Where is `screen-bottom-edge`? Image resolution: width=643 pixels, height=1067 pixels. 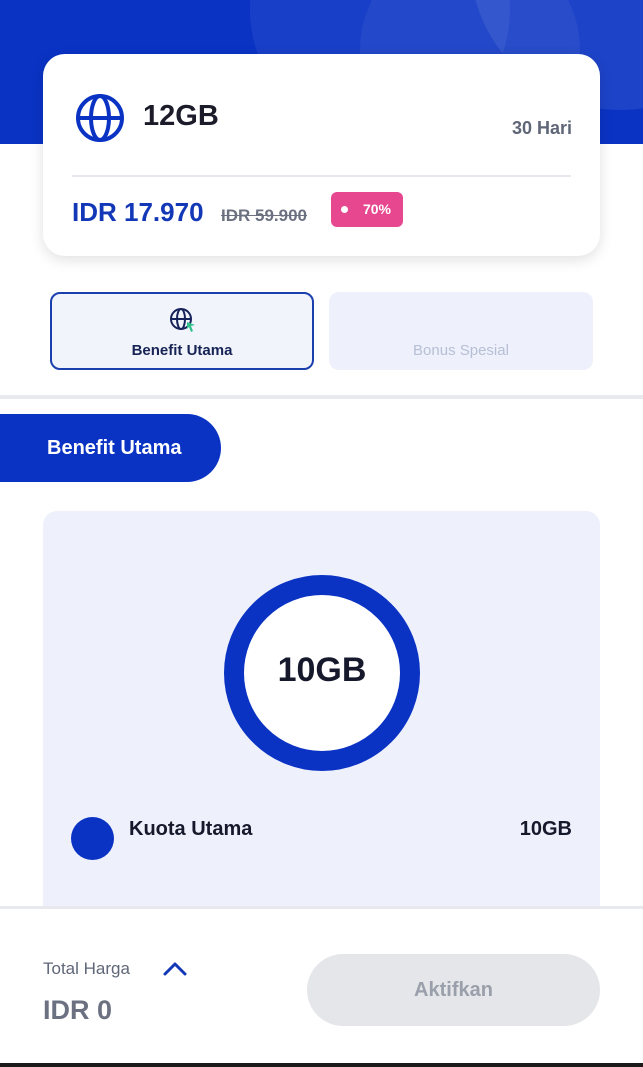 screen-bottom-edge is located at coordinates (321, 1065).